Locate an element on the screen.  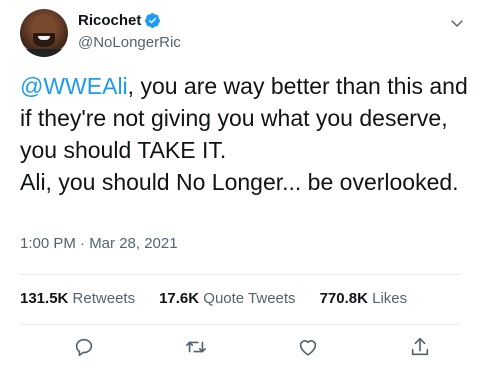
chevron-down-icon is located at coordinates (457, 23).